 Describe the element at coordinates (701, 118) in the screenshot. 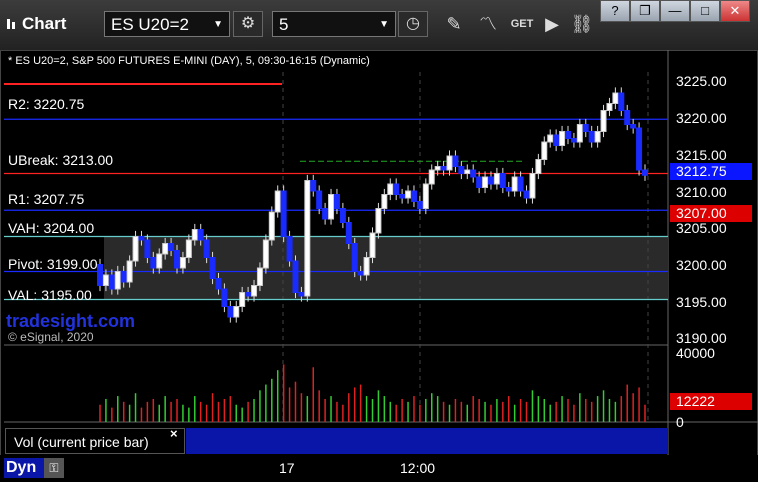

I see `y-tick: 3220.00` at that location.